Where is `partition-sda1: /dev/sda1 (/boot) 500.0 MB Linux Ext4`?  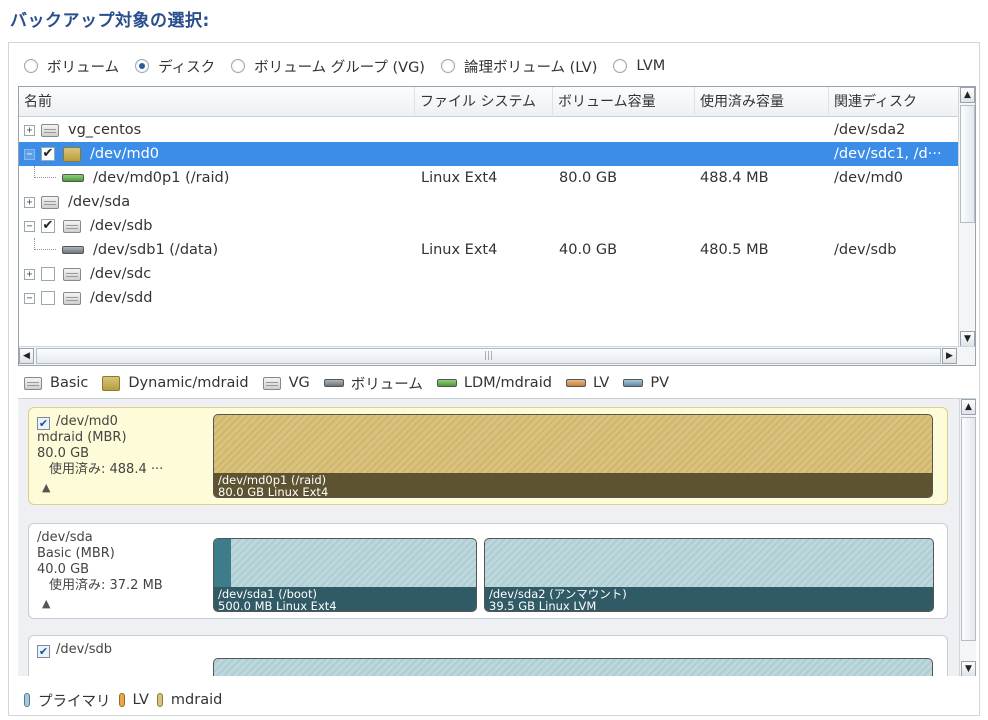 partition-sda1: /dev/sda1 (/boot) 500.0 MB Linux Ext4 is located at coordinates (345, 575).